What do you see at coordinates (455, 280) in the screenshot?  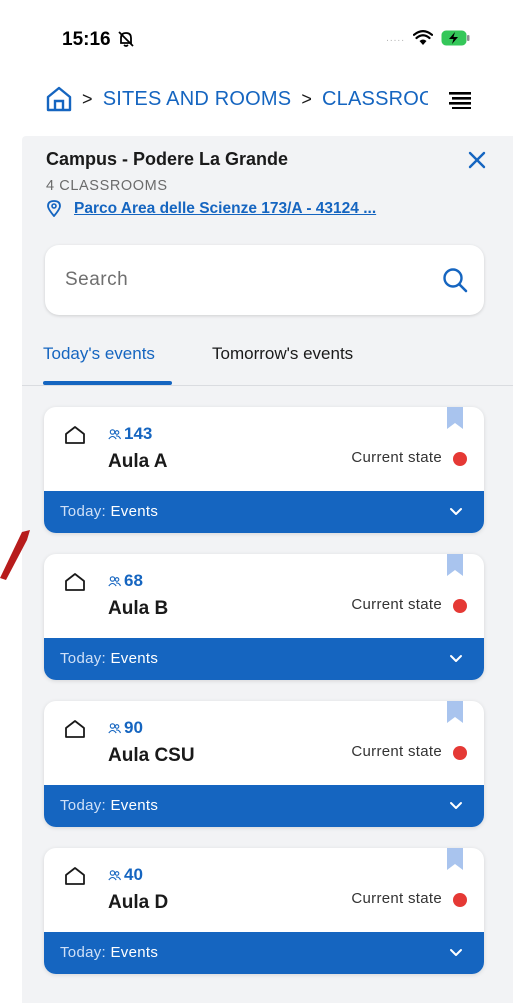 I see `search-icon` at bounding box center [455, 280].